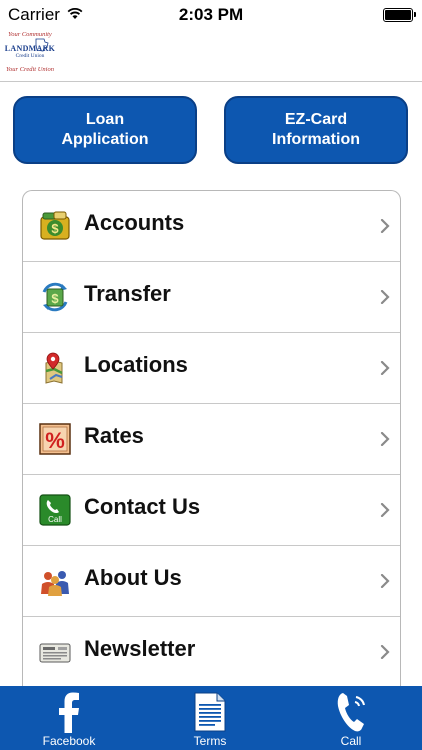 The height and width of the screenshot is (750, 422). What do you see at coordinates (55, 653) in the screenshot?
I see `newsletter-icon` at bounding box center [55, 653].